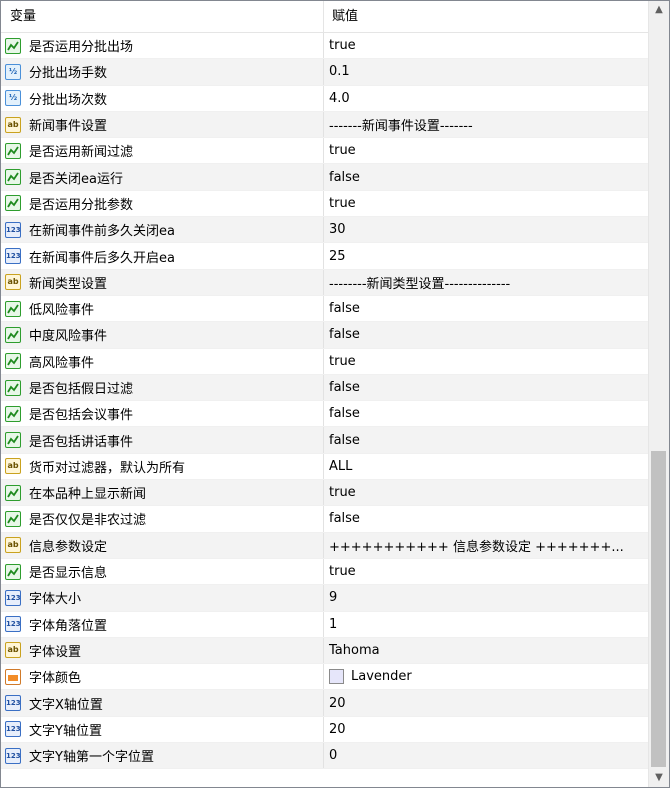  I want to click on variable-cell: 123 字体大小, so click(162, 597).